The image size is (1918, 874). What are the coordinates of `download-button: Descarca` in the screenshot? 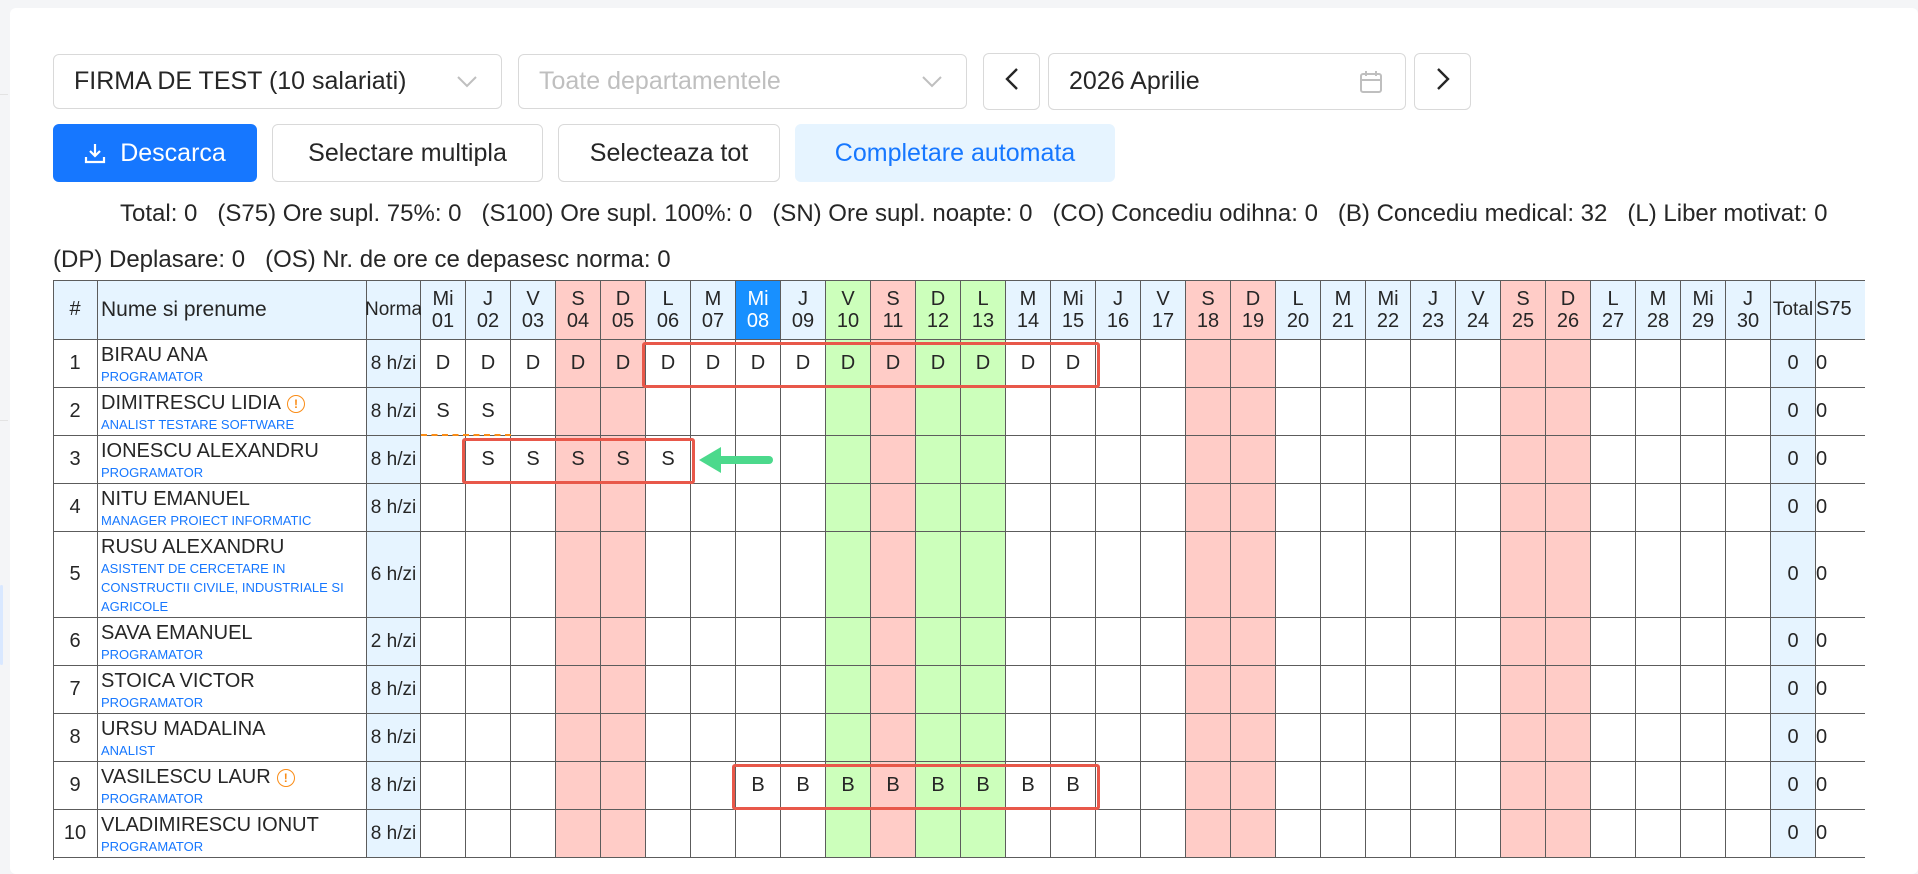 It's located at (155, 153).